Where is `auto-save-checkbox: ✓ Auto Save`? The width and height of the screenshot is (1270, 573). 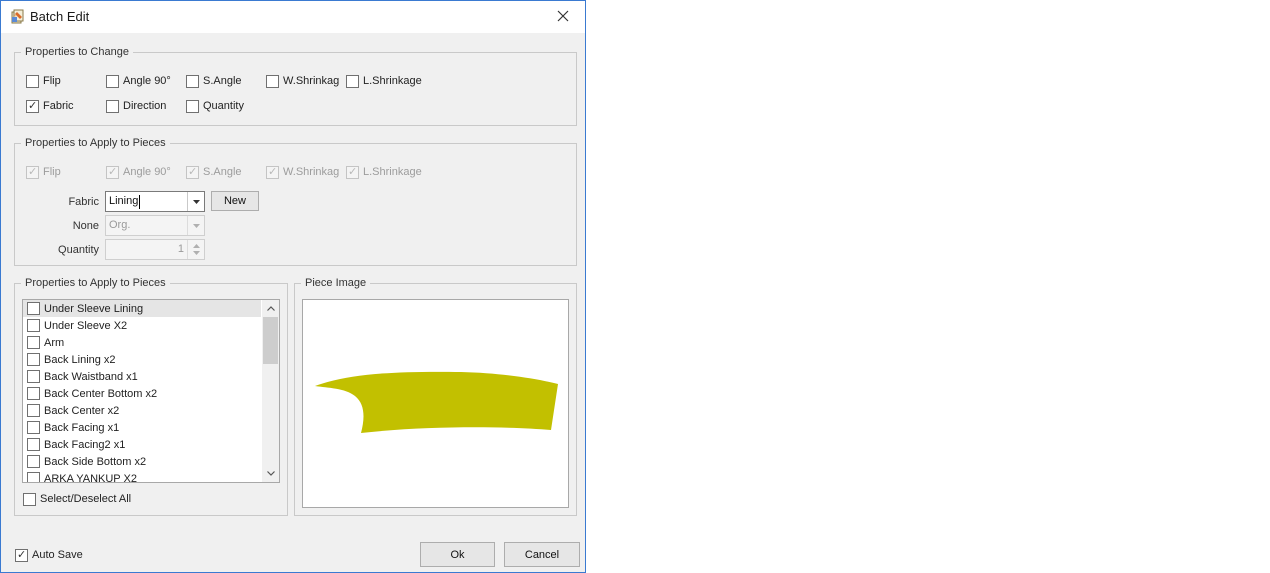 auto-save-checkbox: ✓ Auto Save is located at coordinates (49, 555).